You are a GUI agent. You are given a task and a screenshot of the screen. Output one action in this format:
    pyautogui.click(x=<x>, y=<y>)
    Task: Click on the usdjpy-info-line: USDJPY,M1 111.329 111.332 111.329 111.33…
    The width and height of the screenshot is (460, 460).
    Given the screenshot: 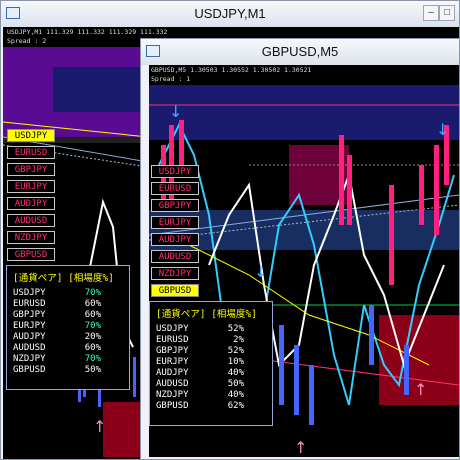 What is the action you would take?
    pyautogui.click(x=87, y=32)
    